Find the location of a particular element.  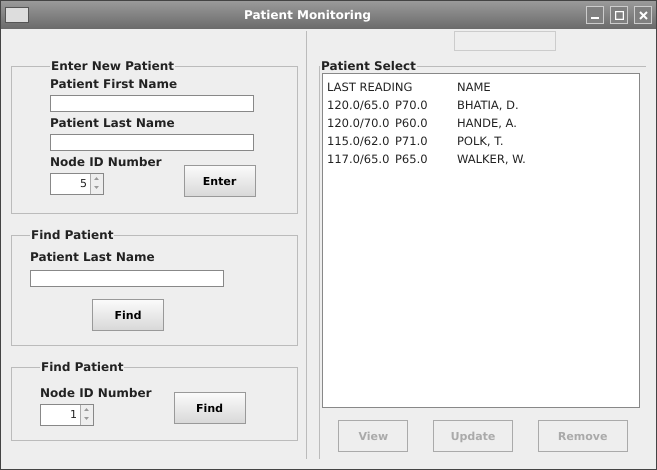

pulse-text: P70.0 is located at coordinates (412, 105).